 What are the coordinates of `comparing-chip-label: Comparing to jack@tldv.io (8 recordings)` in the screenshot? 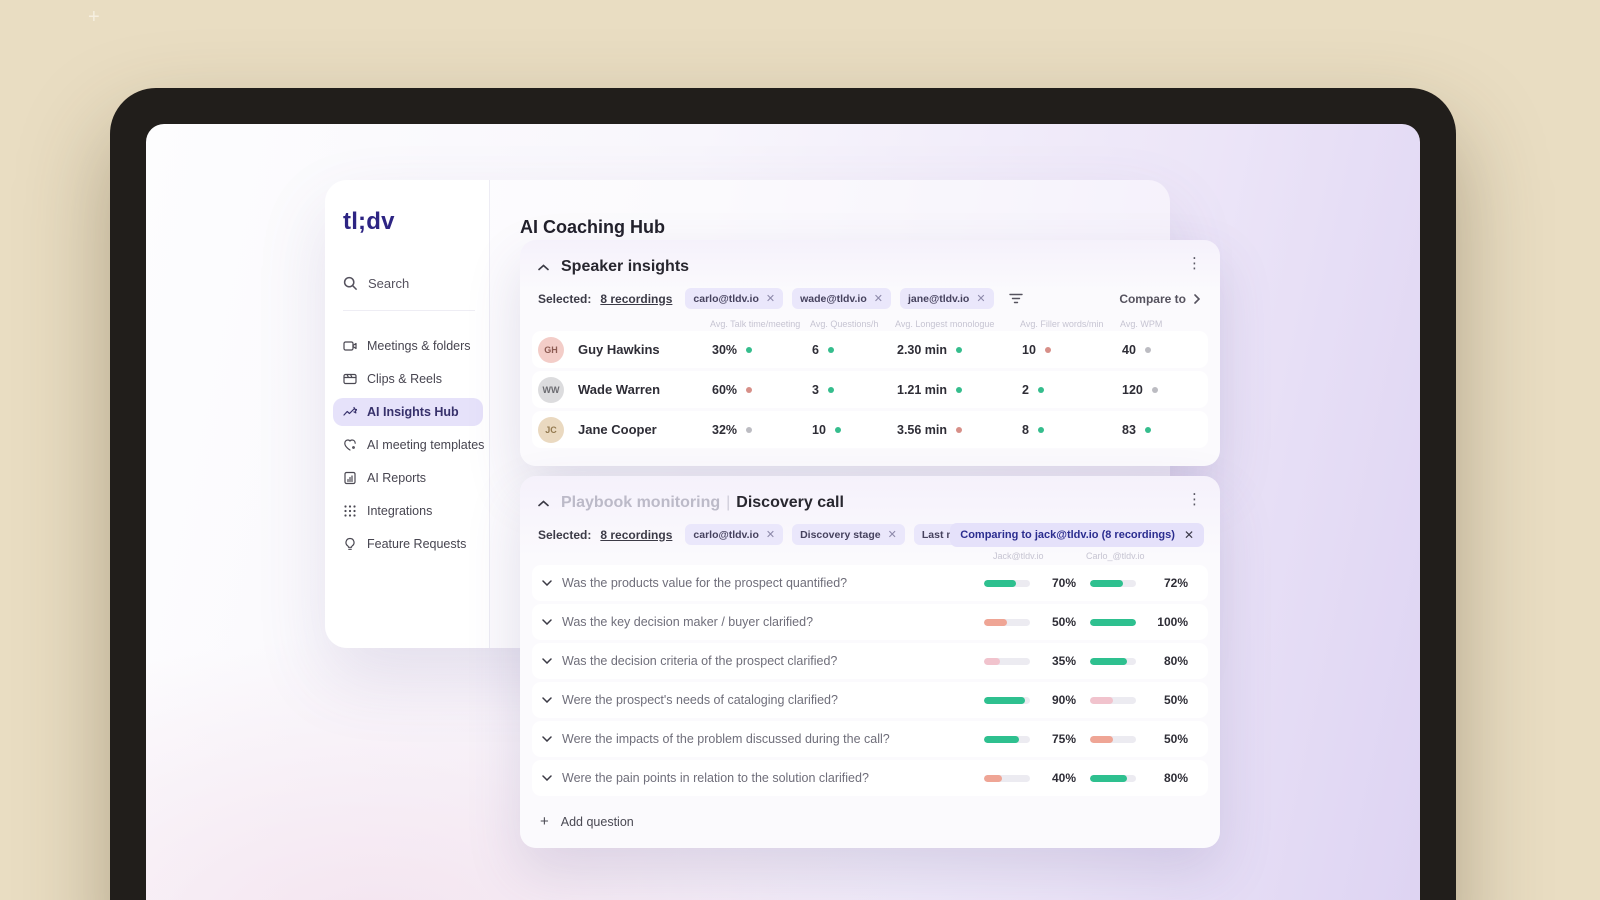 It's located at (1067, 534).